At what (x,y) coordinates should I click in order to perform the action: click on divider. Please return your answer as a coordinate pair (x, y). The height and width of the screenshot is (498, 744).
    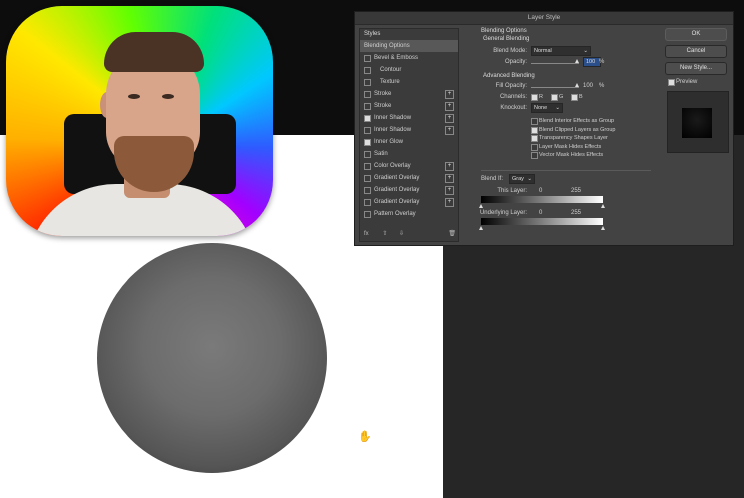
    Looking at the image, I should click on (566, 170).